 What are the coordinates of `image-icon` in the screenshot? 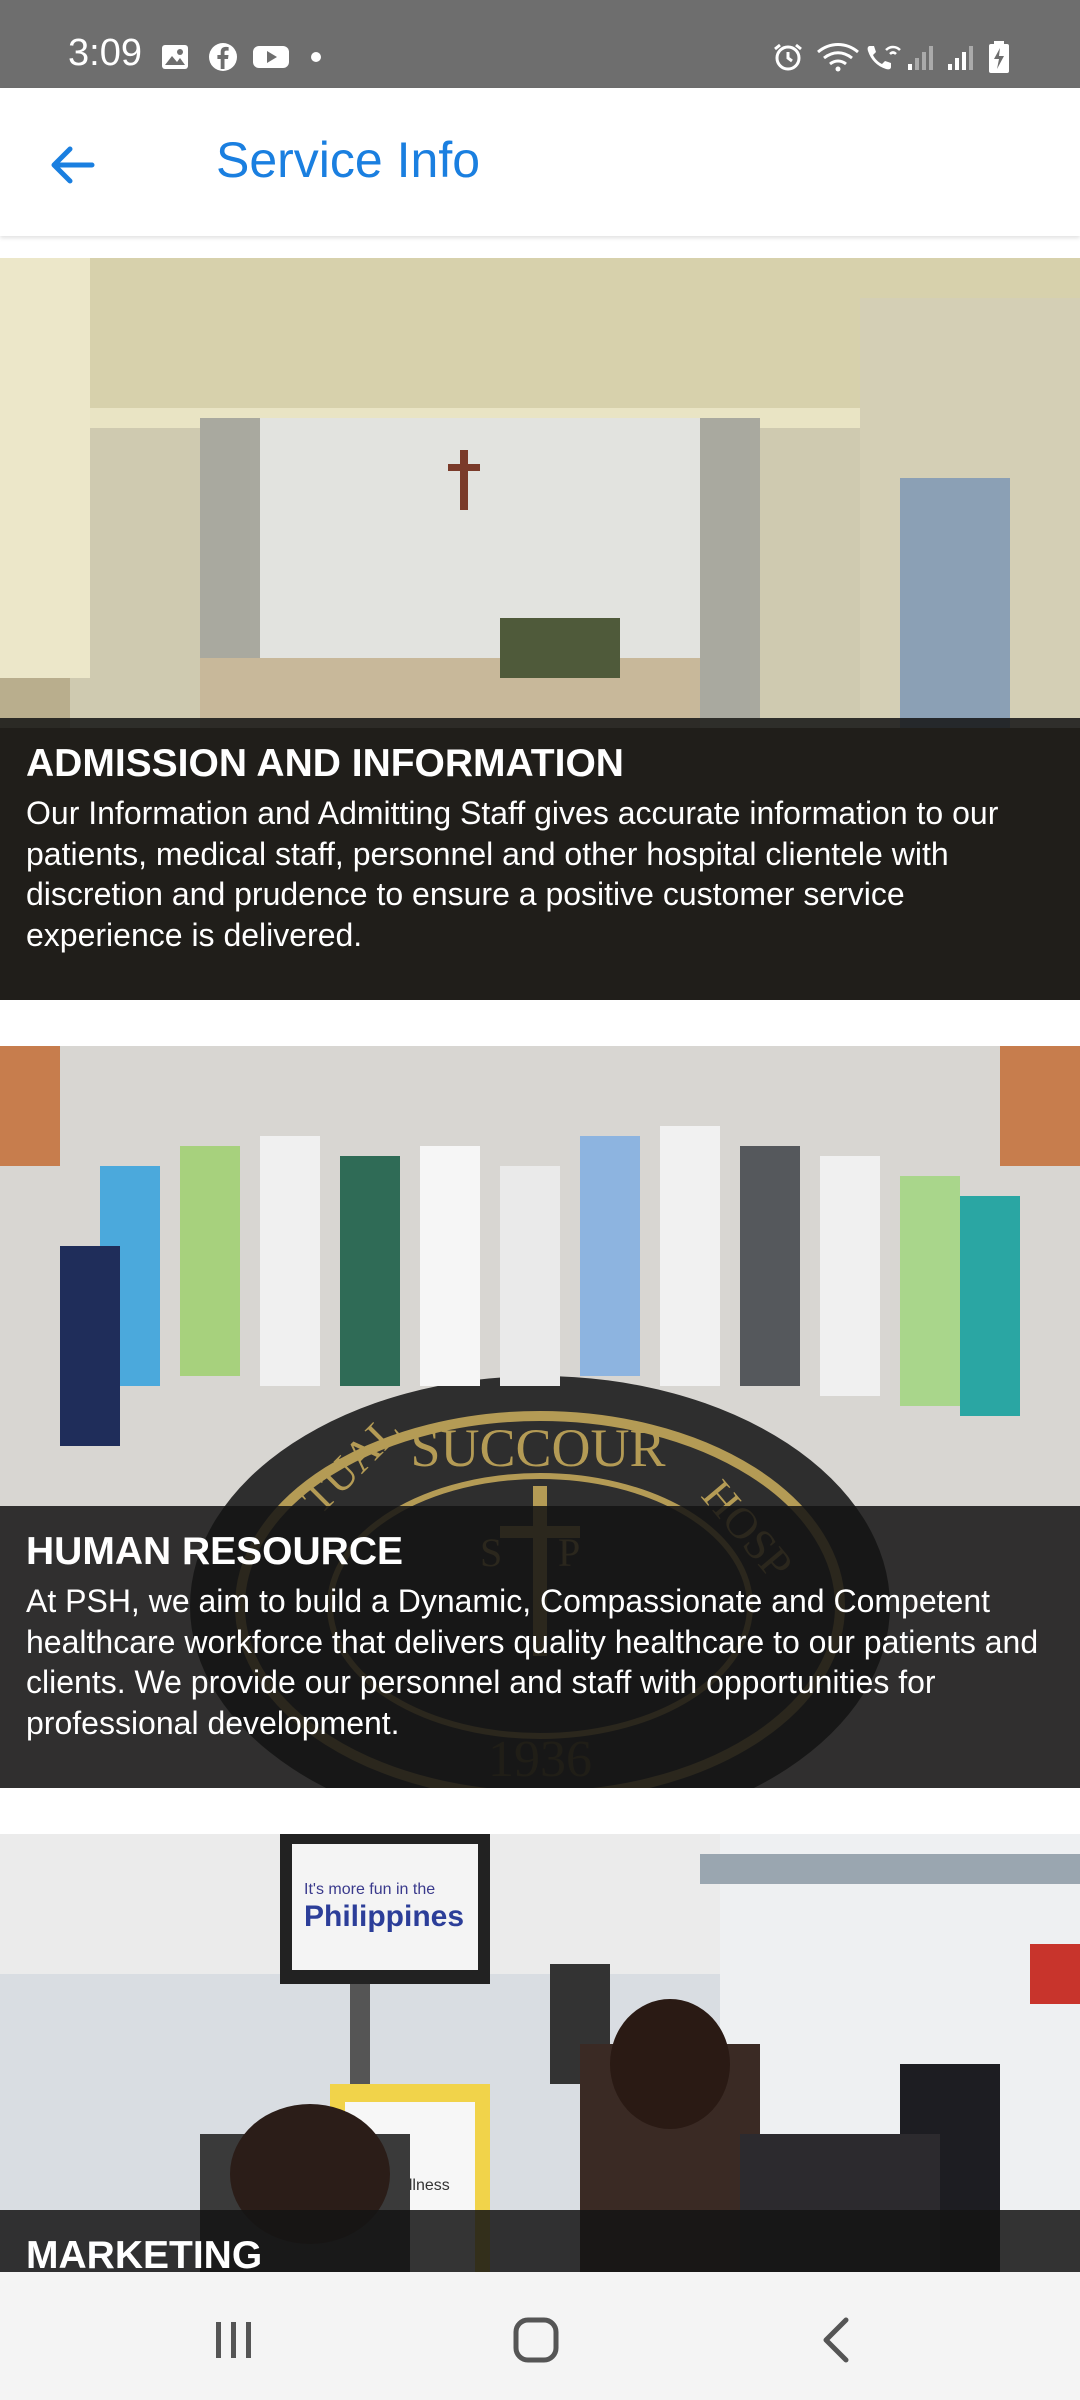 It's located at (175, 57).